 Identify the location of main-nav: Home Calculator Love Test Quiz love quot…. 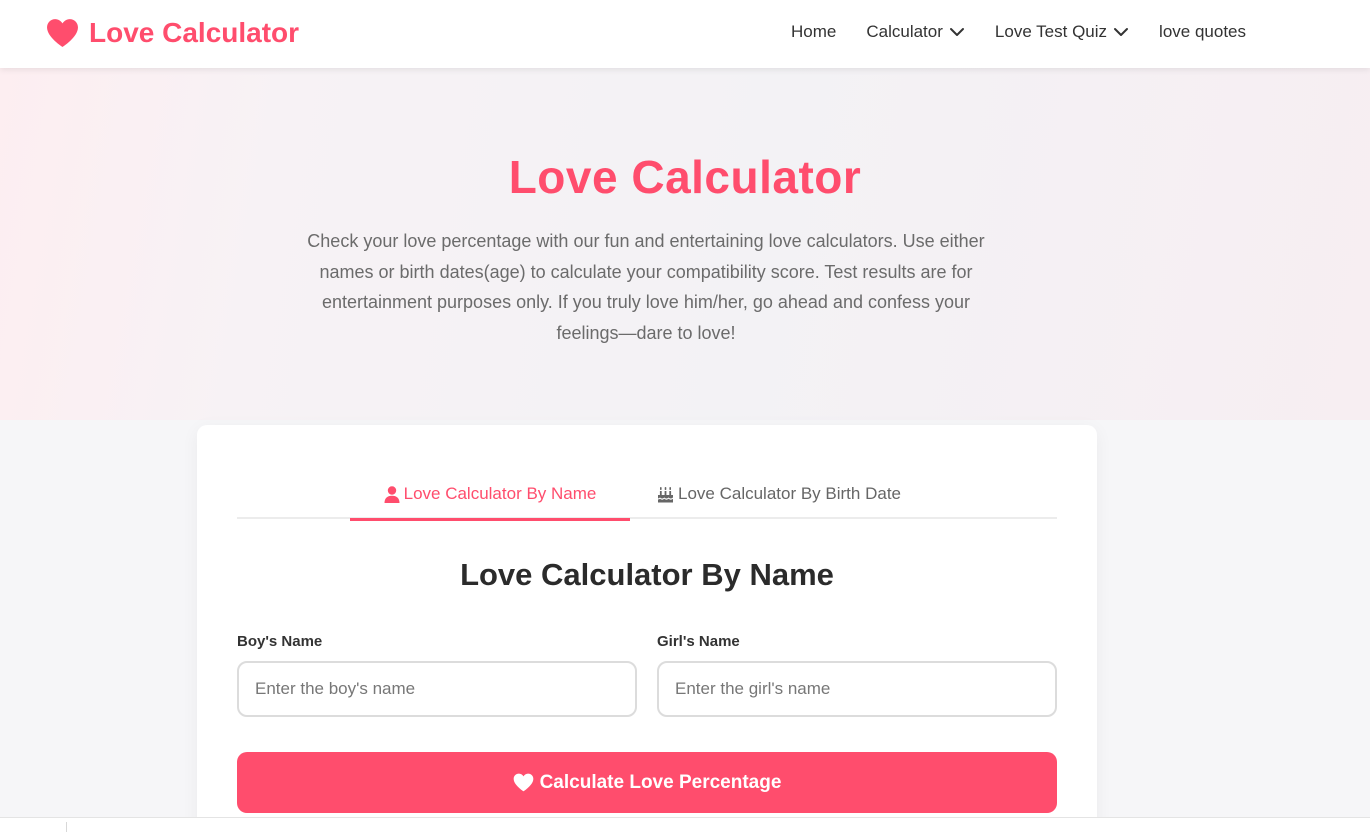
(1018, 32).